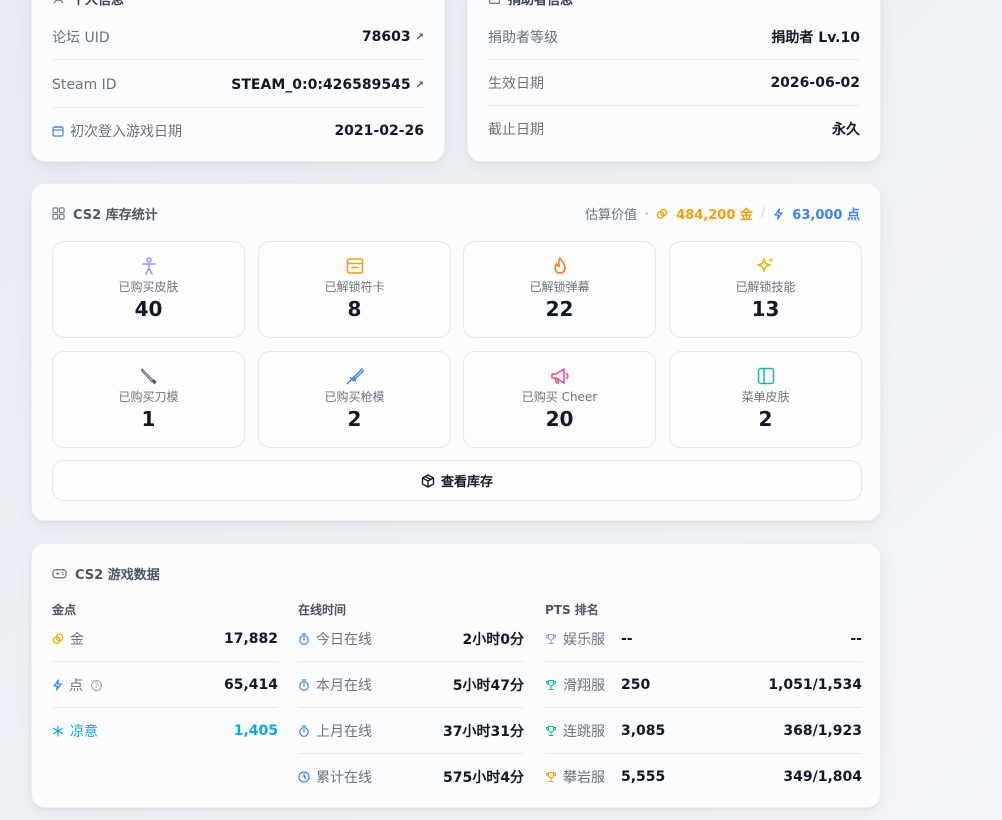  I want to click on personal-info-title: 个人信息, so click(98, 4).